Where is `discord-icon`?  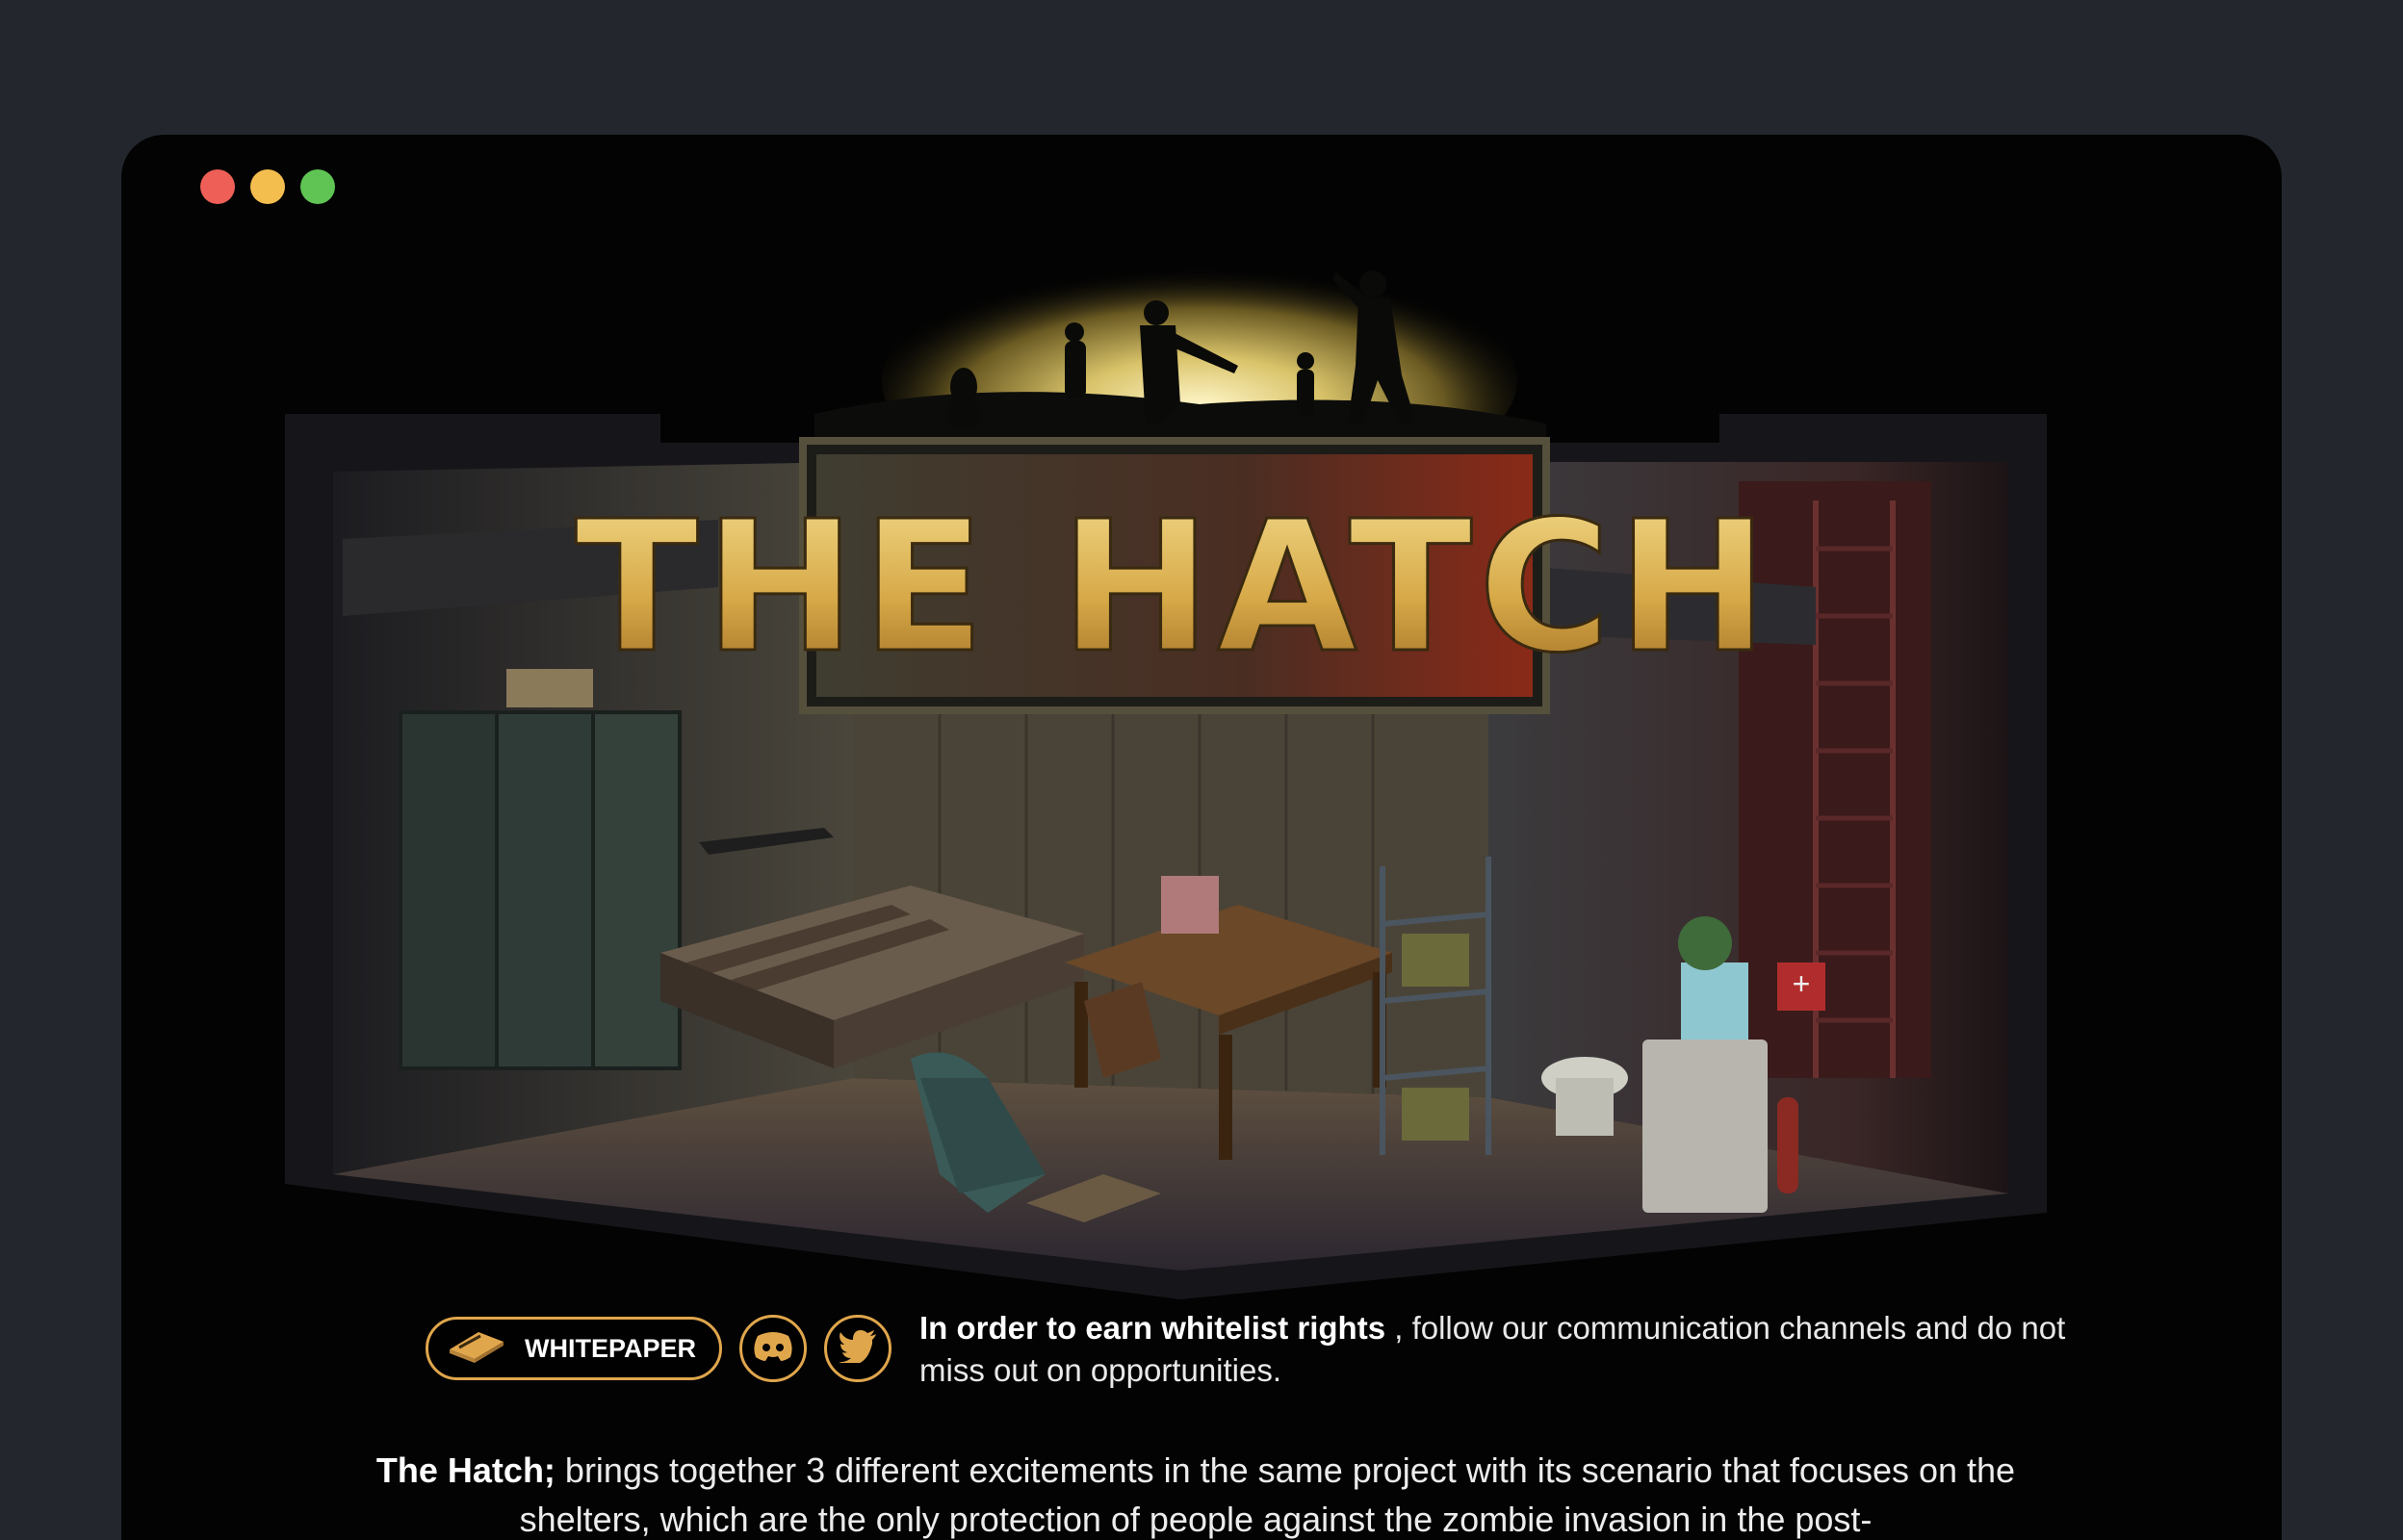 discord-icon is located at coordinates (773, 1349).